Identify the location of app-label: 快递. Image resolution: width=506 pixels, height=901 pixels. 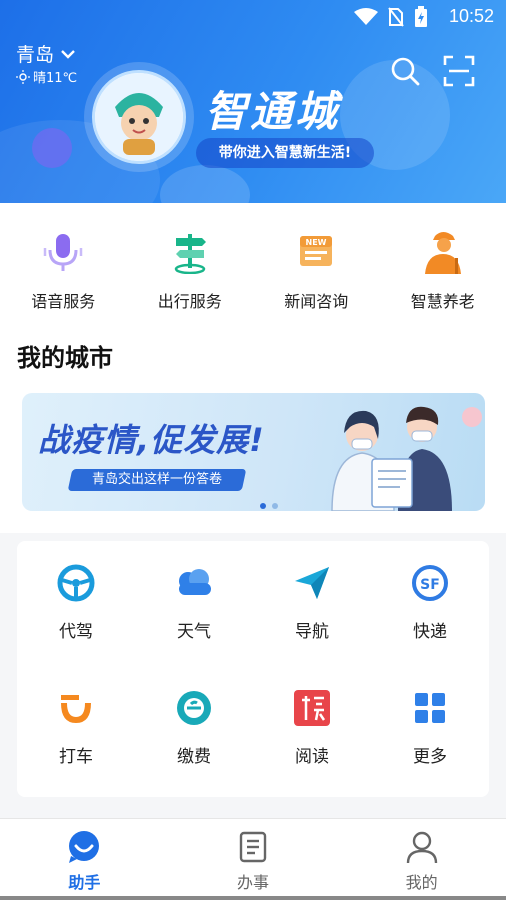
(430, 629).